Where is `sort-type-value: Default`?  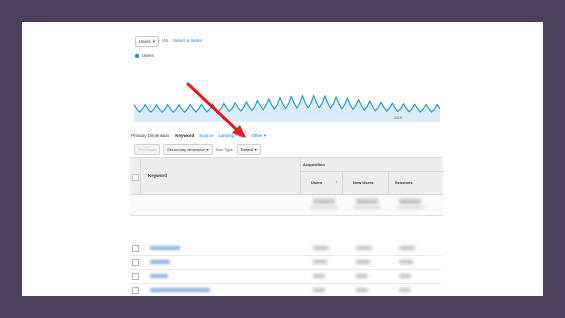
sort-type-value: Default is located at coordinates (247, 149).